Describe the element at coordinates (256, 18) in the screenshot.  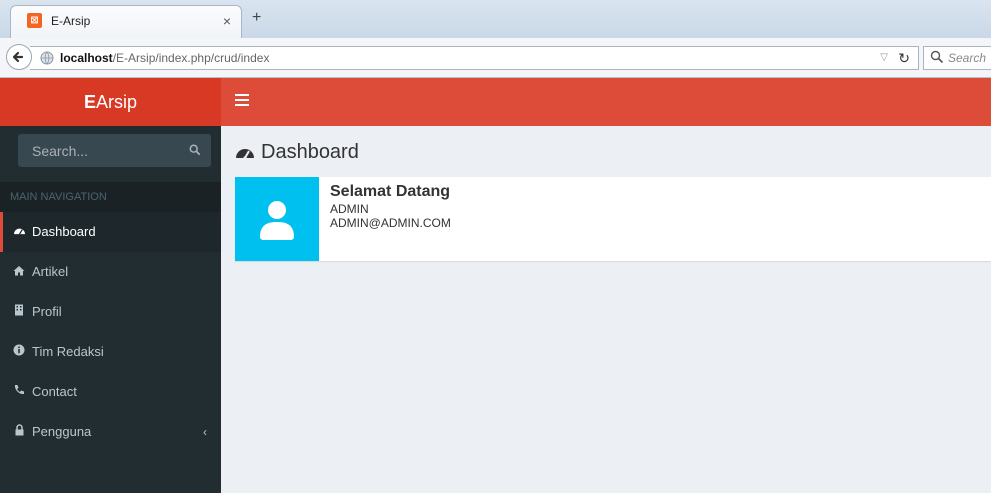
I see `new-tab-button: +` at that location.